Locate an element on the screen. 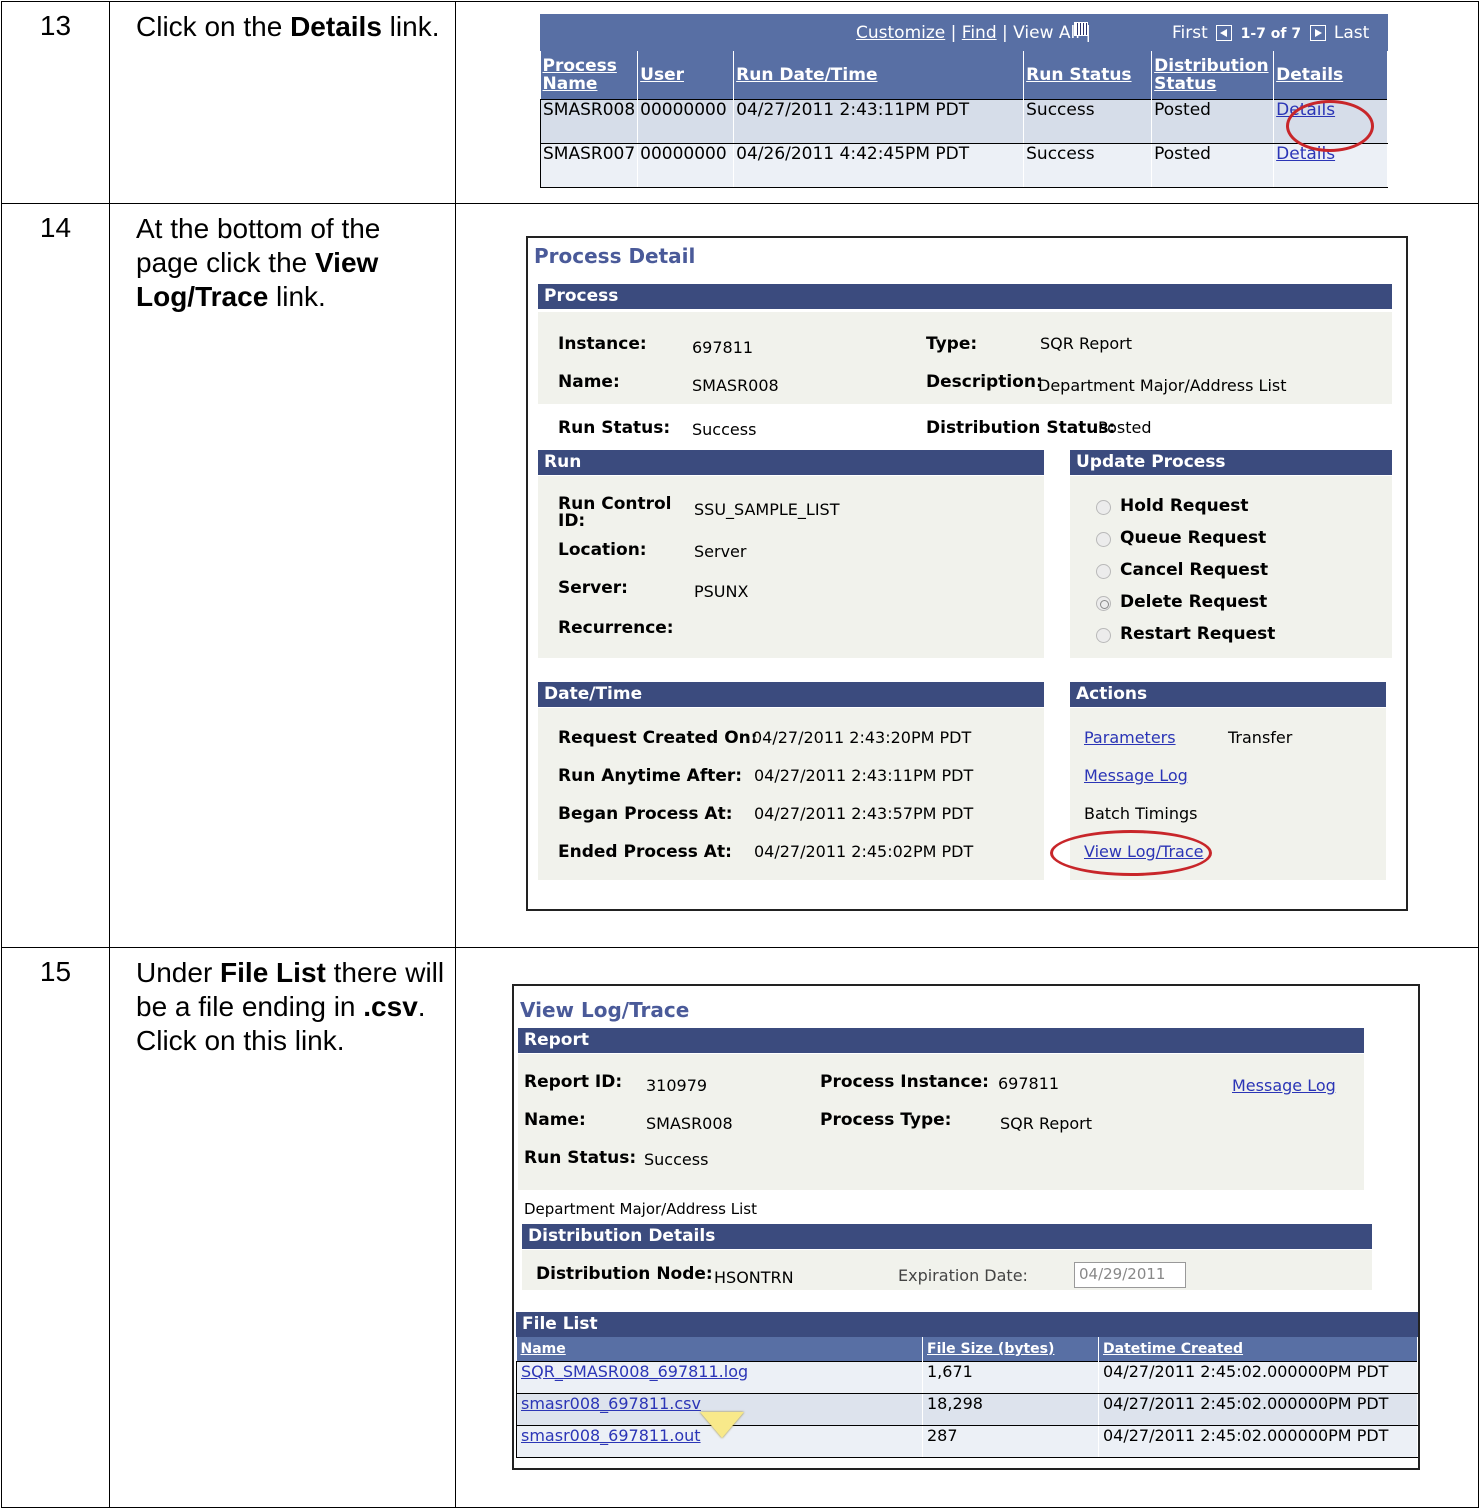 The image size is (1481, 1508). report-section-header: Report is located at coordinates (941, 1040).